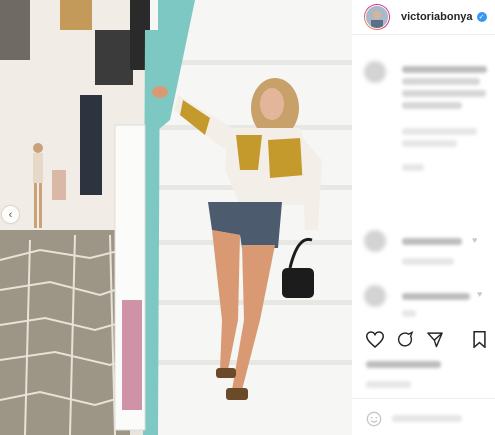 This screenshot has height=435, width=495. I want to click on username-link: victoriabonya, so click(437, 17).